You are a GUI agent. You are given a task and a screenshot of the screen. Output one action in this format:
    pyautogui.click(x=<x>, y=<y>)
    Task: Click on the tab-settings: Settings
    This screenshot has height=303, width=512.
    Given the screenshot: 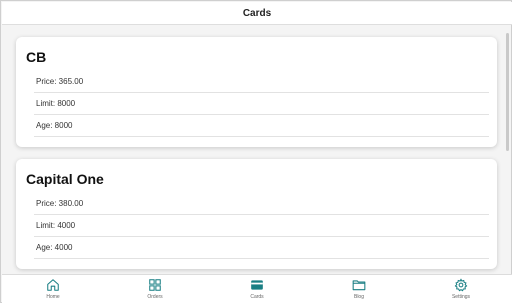 What is the action you would take?
    pyautogui.click(x=461, y=289)
    